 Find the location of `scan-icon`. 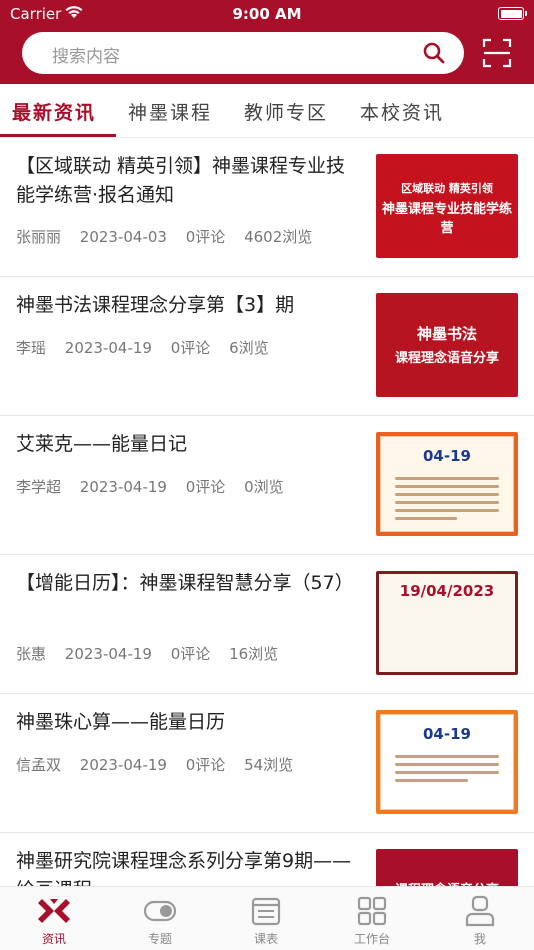

scan-icon is located at coordinates (497, 53).